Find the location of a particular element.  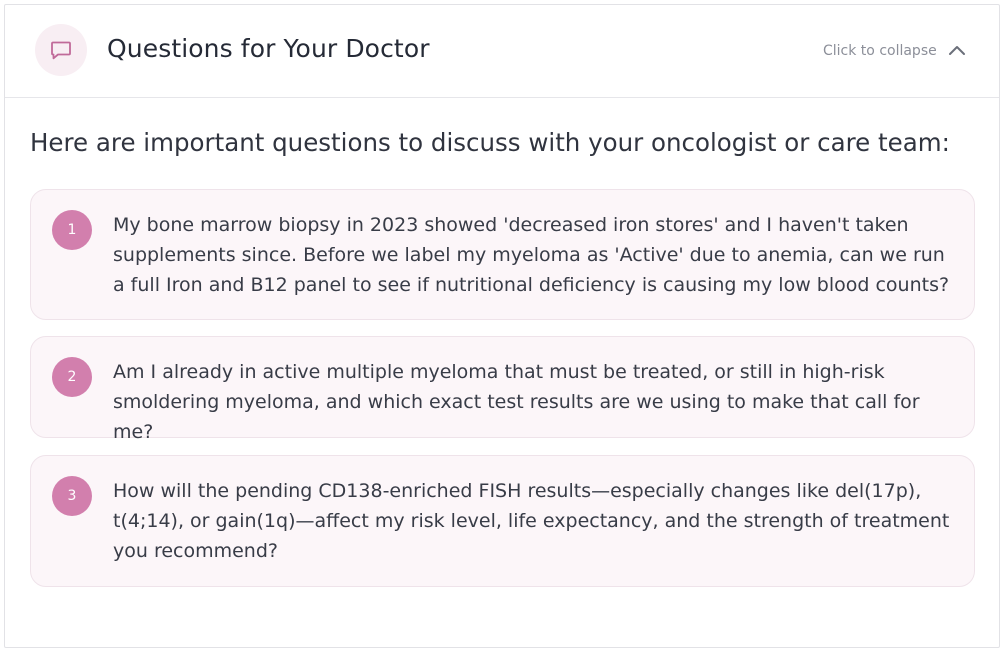

collapse-label: Click to collapse is located at coordinates (880, 51).